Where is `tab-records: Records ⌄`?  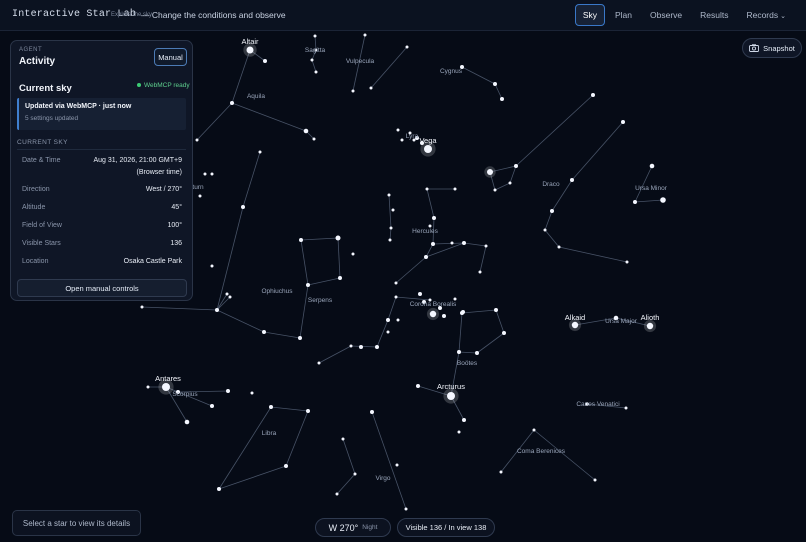 tab-records: Records ⌄ is located at coordinates (766, 15).